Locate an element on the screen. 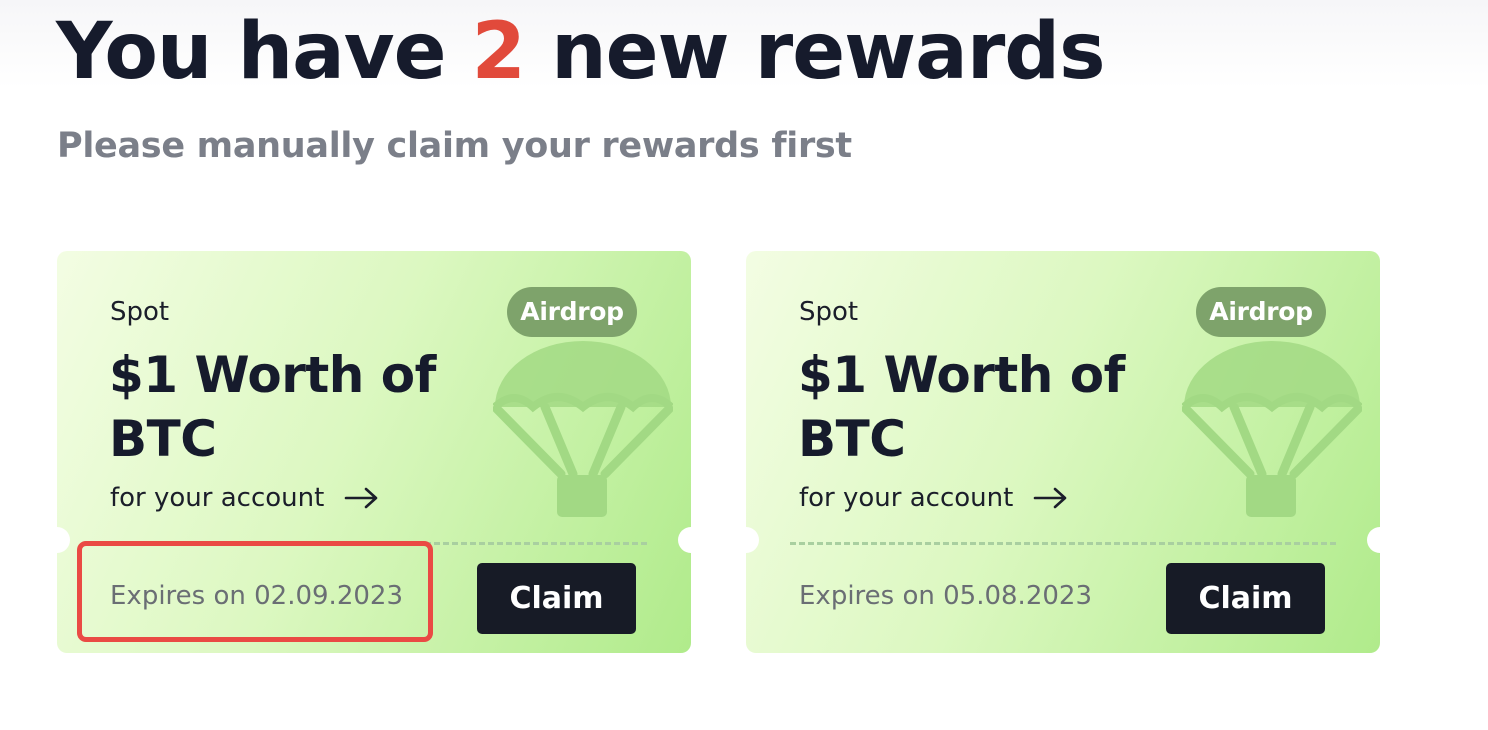  expiry-date: Expires on 05.08.2023 is located at coordinates (945, 596).